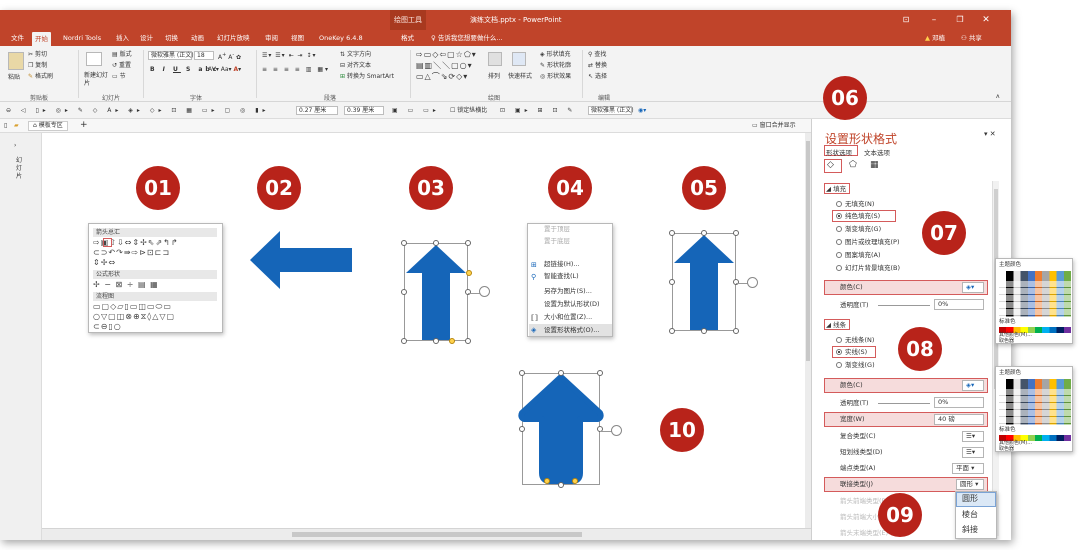 This screenshot has width=1080, height=550. What do you see at coordinates (970, 515) in the screenshot?
I see `join-option-bevel: 棱台` at bounding box center [970, 515].